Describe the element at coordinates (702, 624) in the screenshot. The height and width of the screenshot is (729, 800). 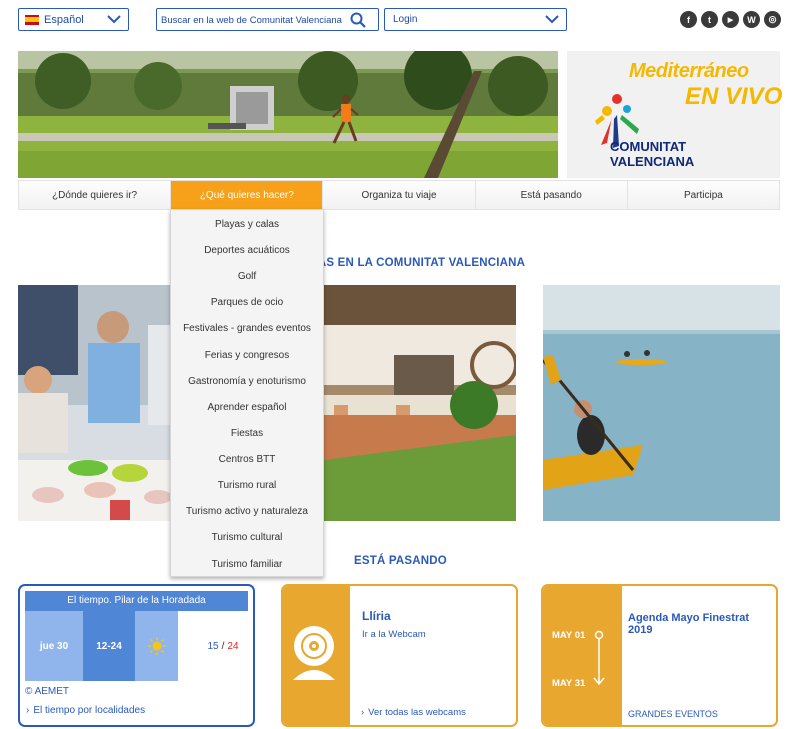
I see `agenda-event-title: Agenda Mayo Finestrat 2019` at that location.